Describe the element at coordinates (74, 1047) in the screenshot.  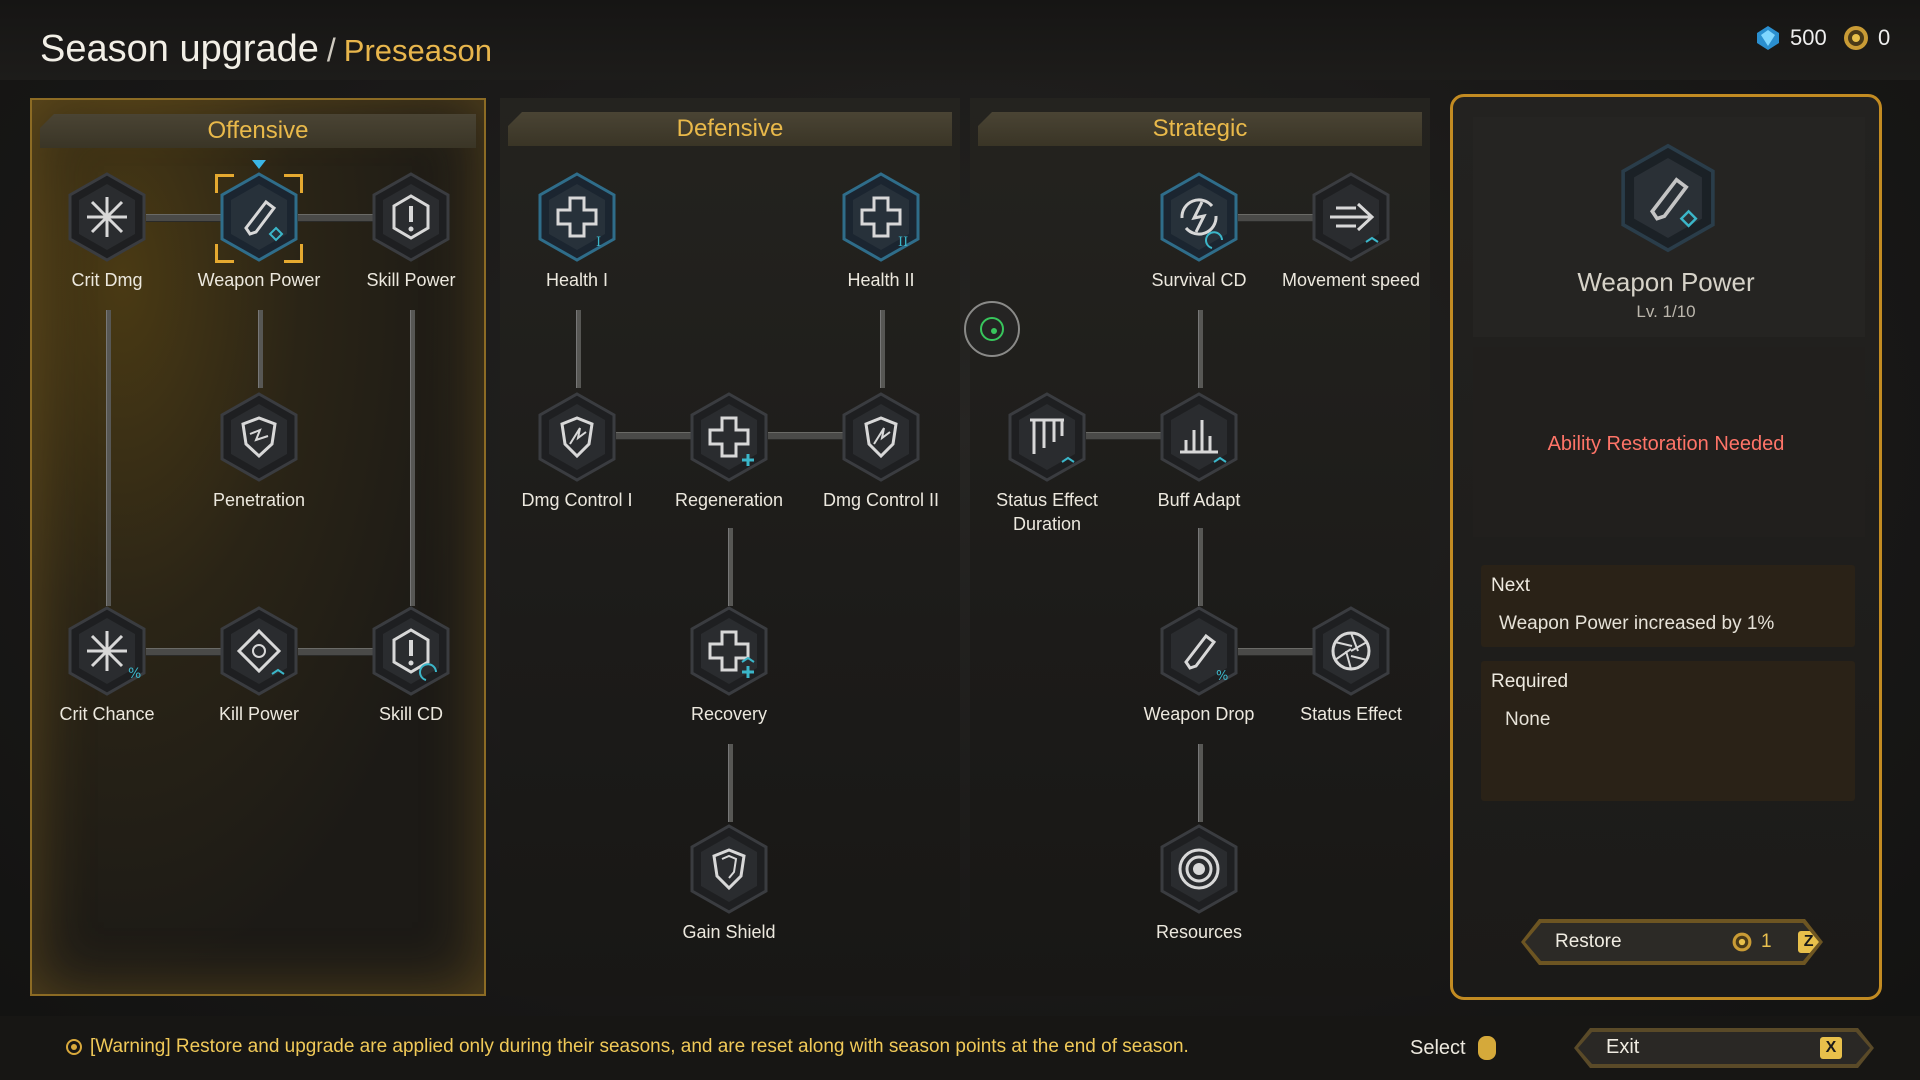
I see `warning-dot-icon` at that location.